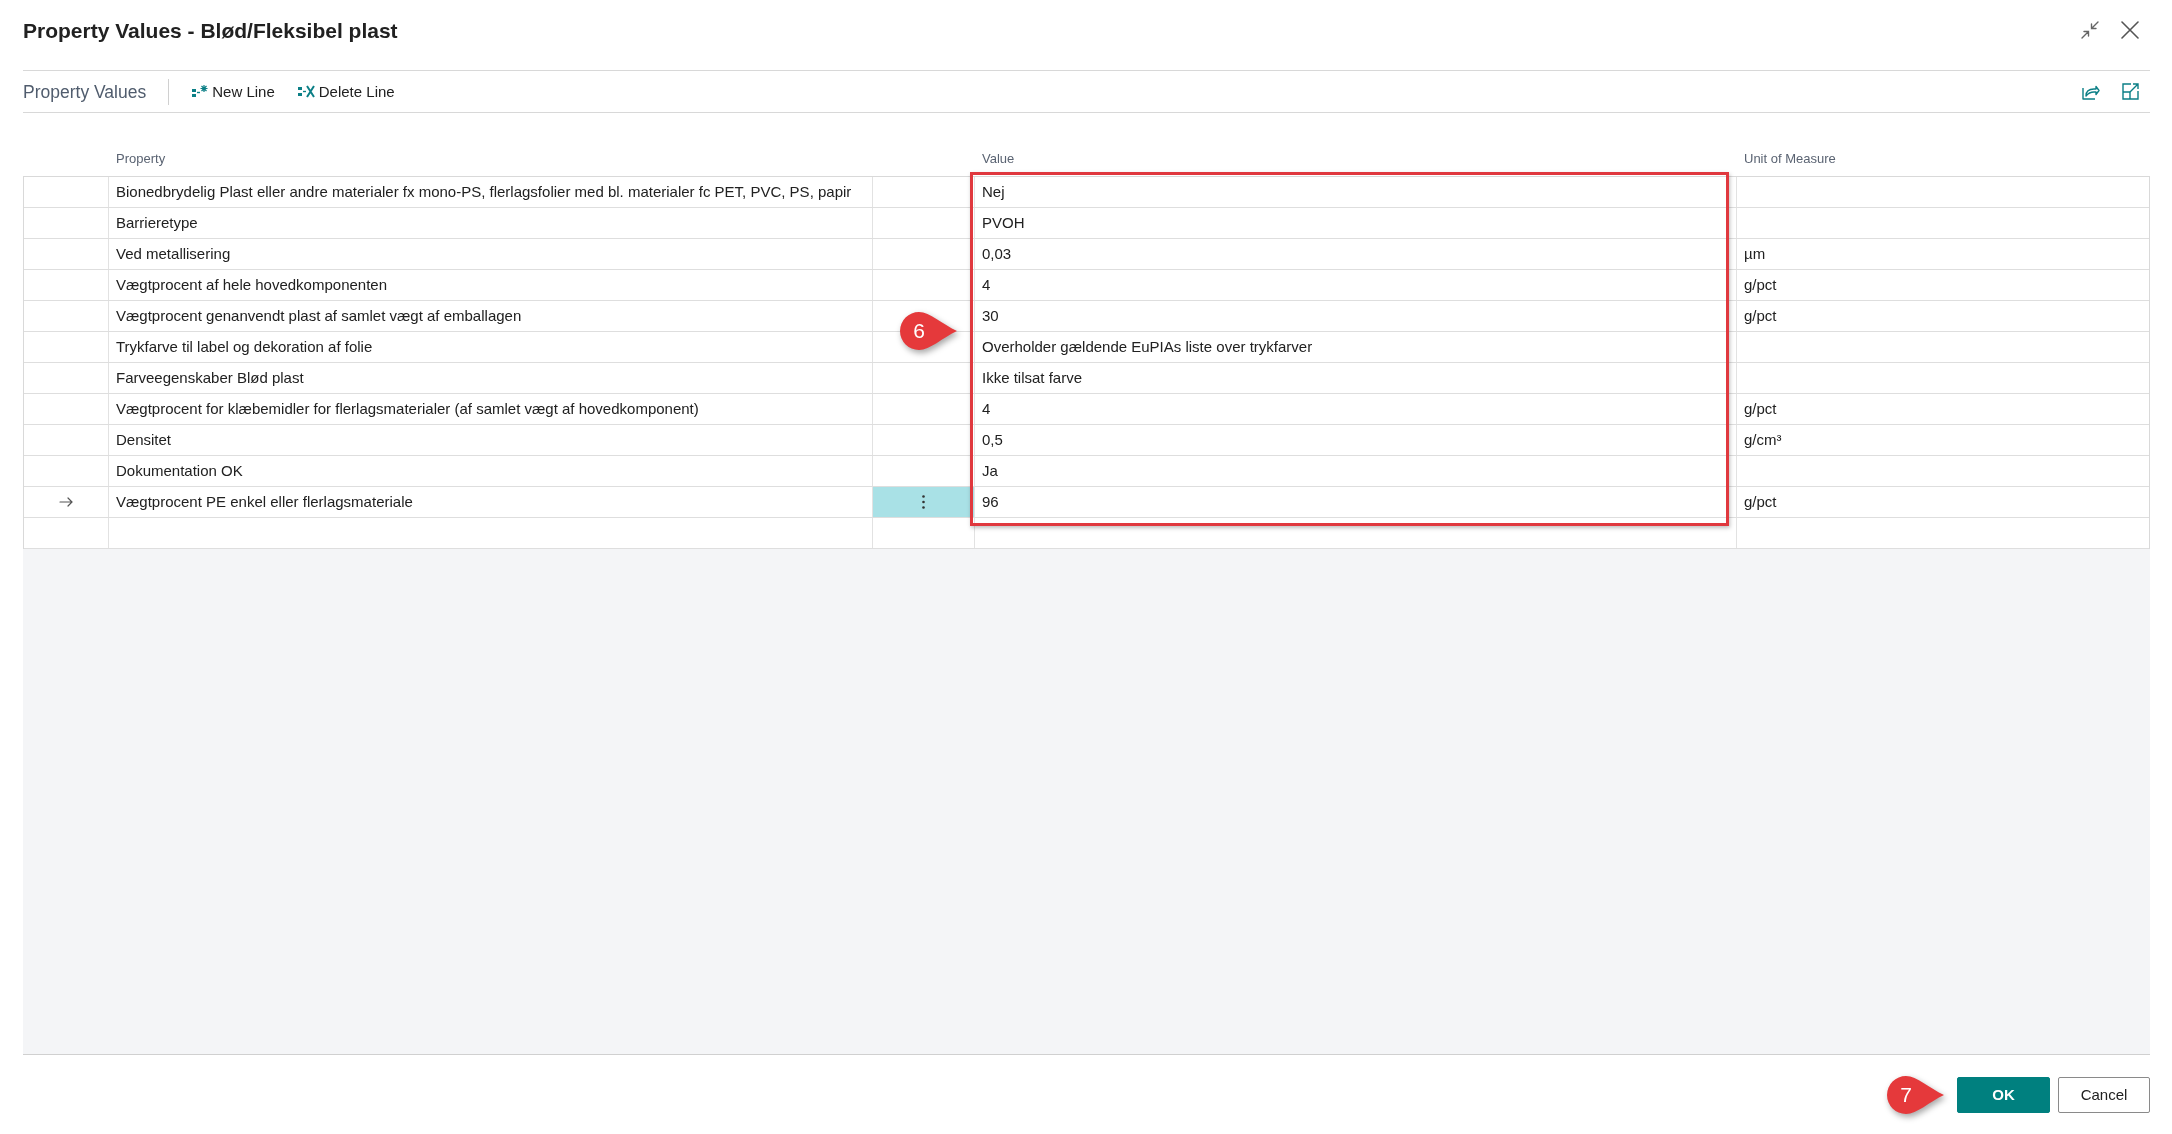 The width and height of the screenshot is (2172, 1134). What do you see at coordinates (491, 223) in the screenshot?
I see `property-cell: Barrieretype` at bounding box center [491, 223].